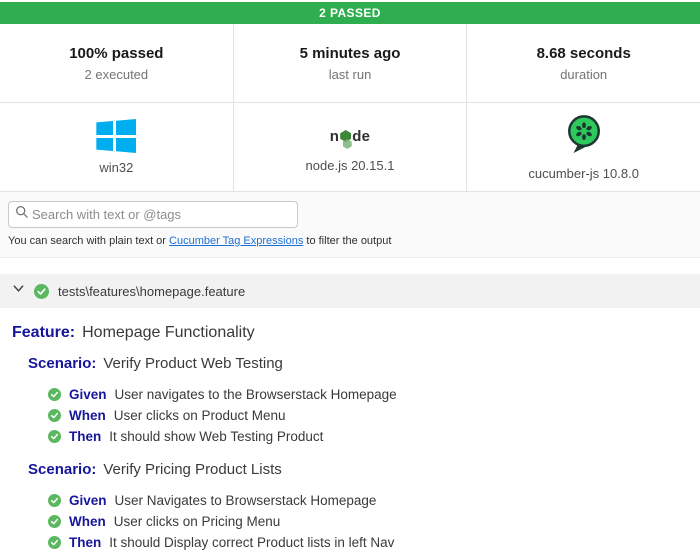  What do you see at coordinates (192, 469) in the screenshot?
I see `scenario-name: Verify Pricing Product Lists` at bounding box center [192, 469].